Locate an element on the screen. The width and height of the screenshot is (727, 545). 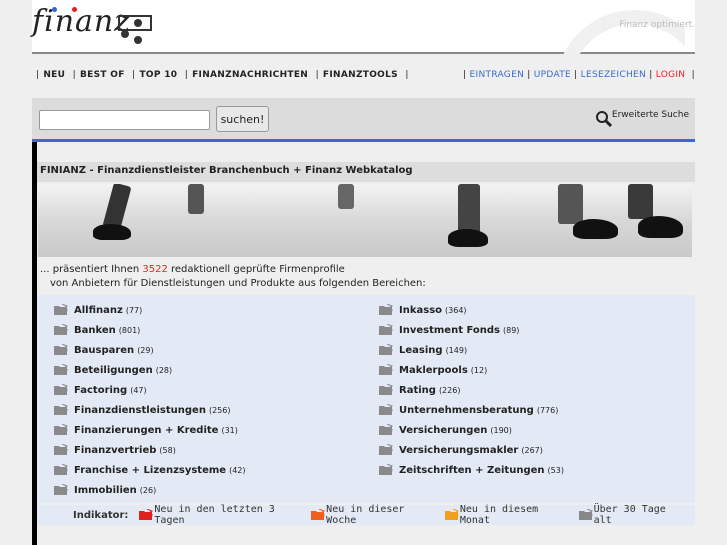
category-item: Versicherungsmakler (267) is located at coordinates (471, 450).